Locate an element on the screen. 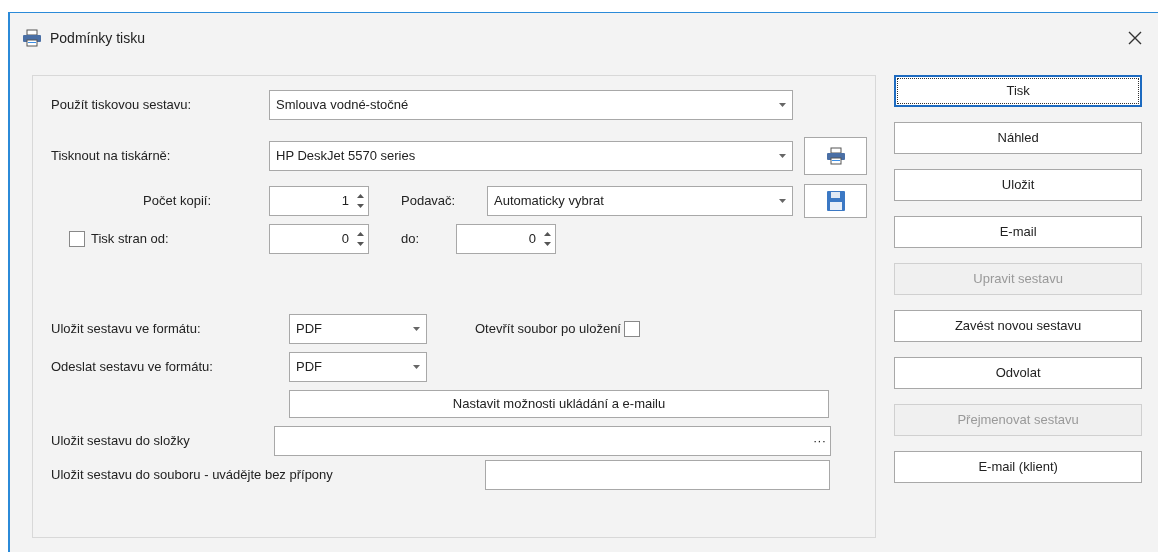 Image resolution: width=1158 pixels, height=552 pixels. field-label: Podavač: is located at coordinates (429, 201).